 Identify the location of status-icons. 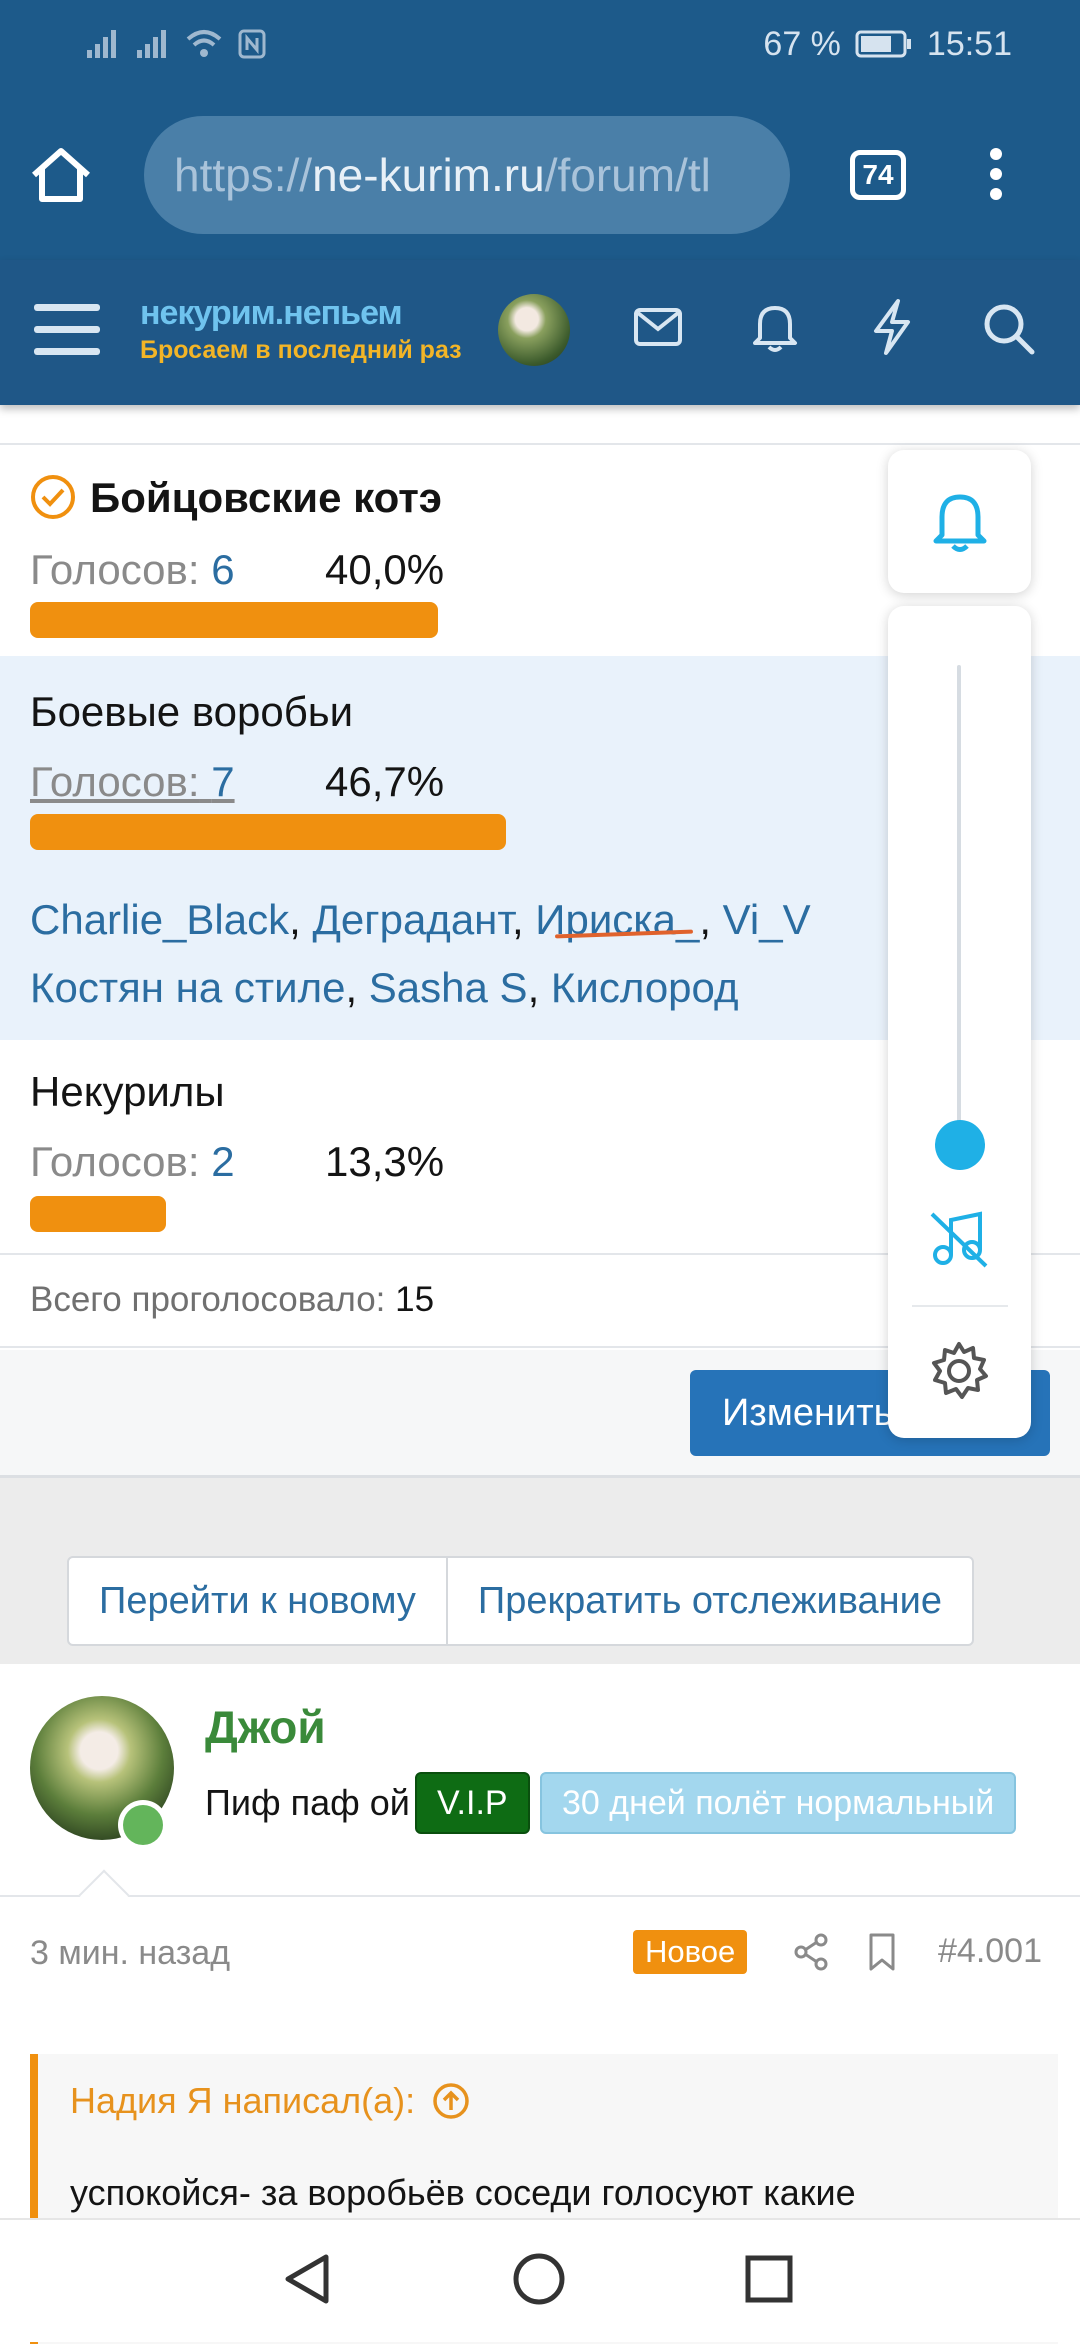
(176, 44).